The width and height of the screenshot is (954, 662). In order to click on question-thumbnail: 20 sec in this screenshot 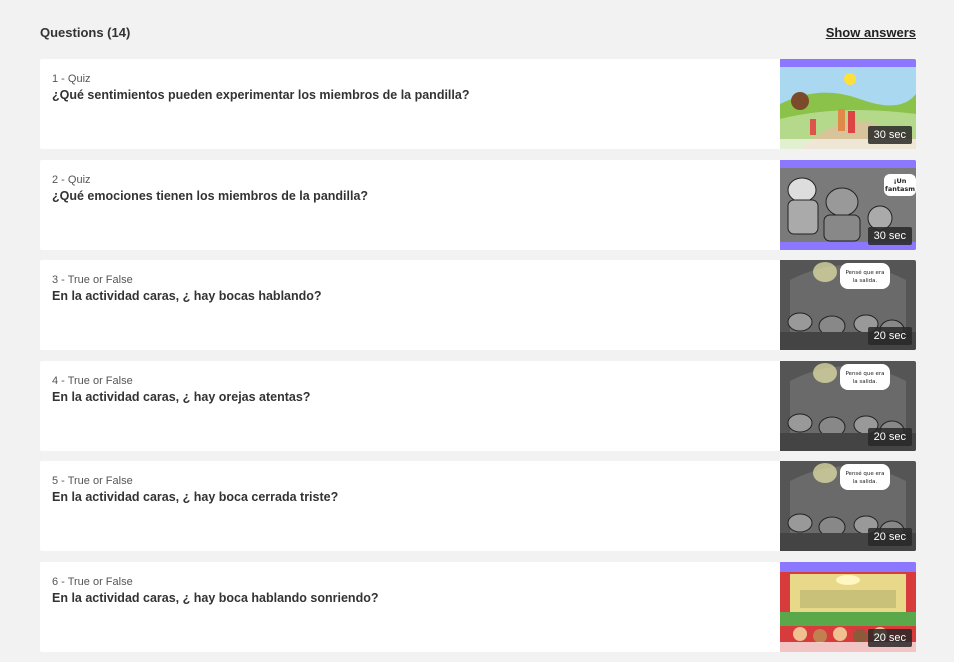, I will do `click(848, 606)`.